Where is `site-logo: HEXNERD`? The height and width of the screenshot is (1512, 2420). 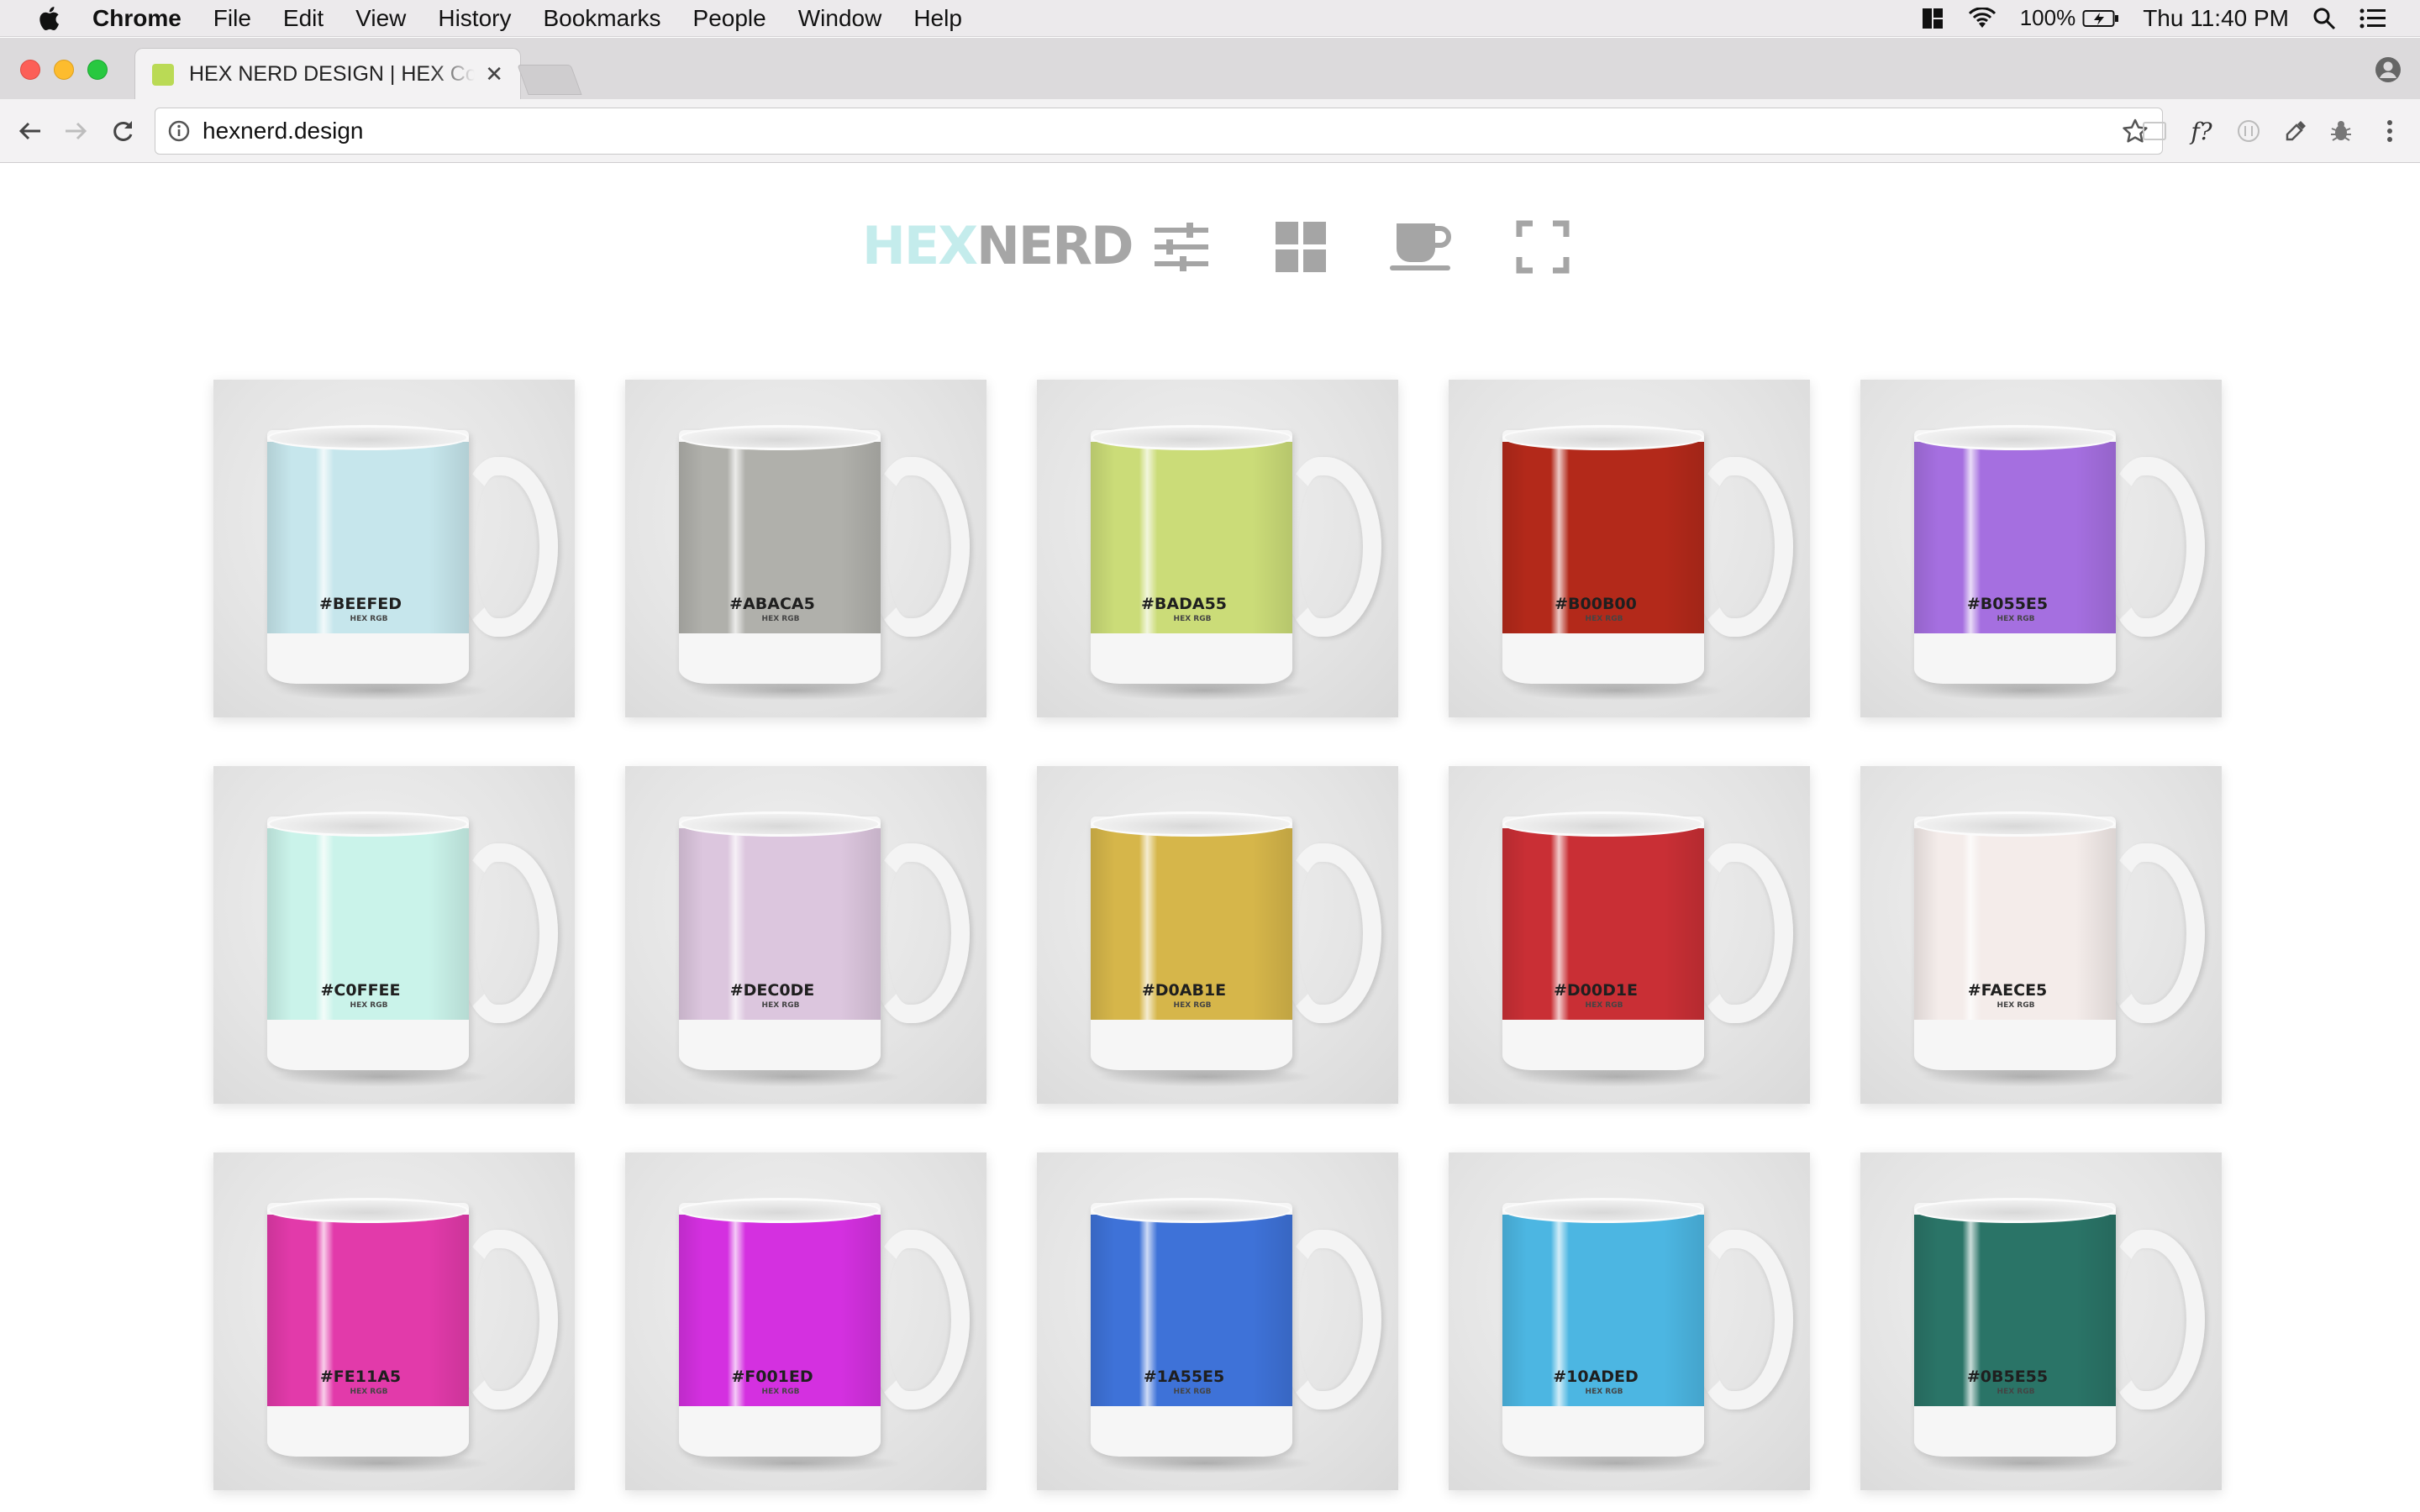 site-logo: HEXNERD is located at coordinates (998, 245).